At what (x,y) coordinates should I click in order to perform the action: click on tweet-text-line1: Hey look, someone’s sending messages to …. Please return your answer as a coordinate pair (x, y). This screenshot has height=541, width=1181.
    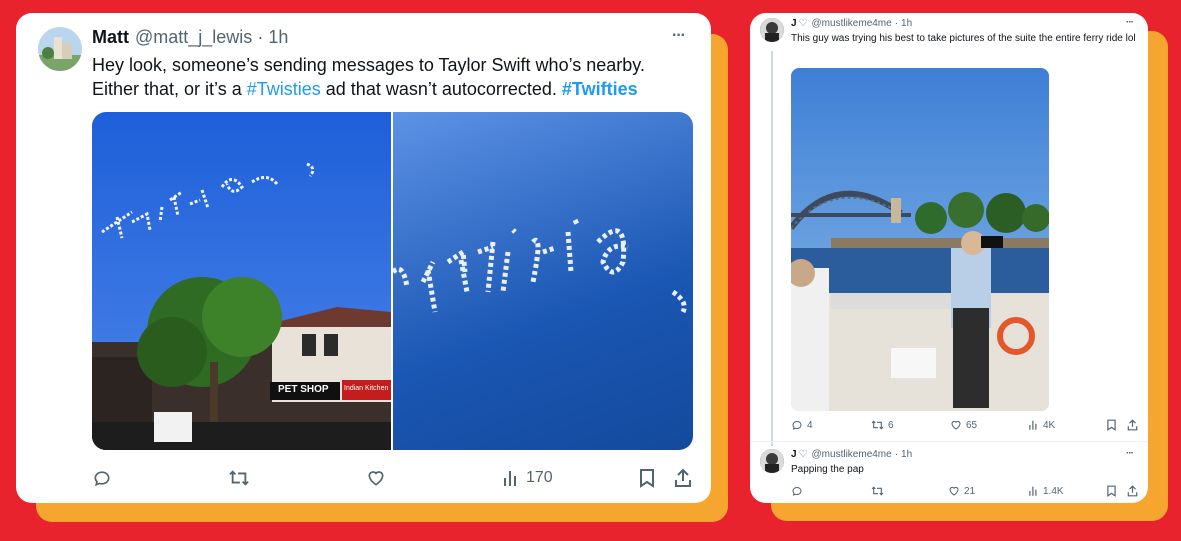
    Looking at the image, I should click on (368, 65).